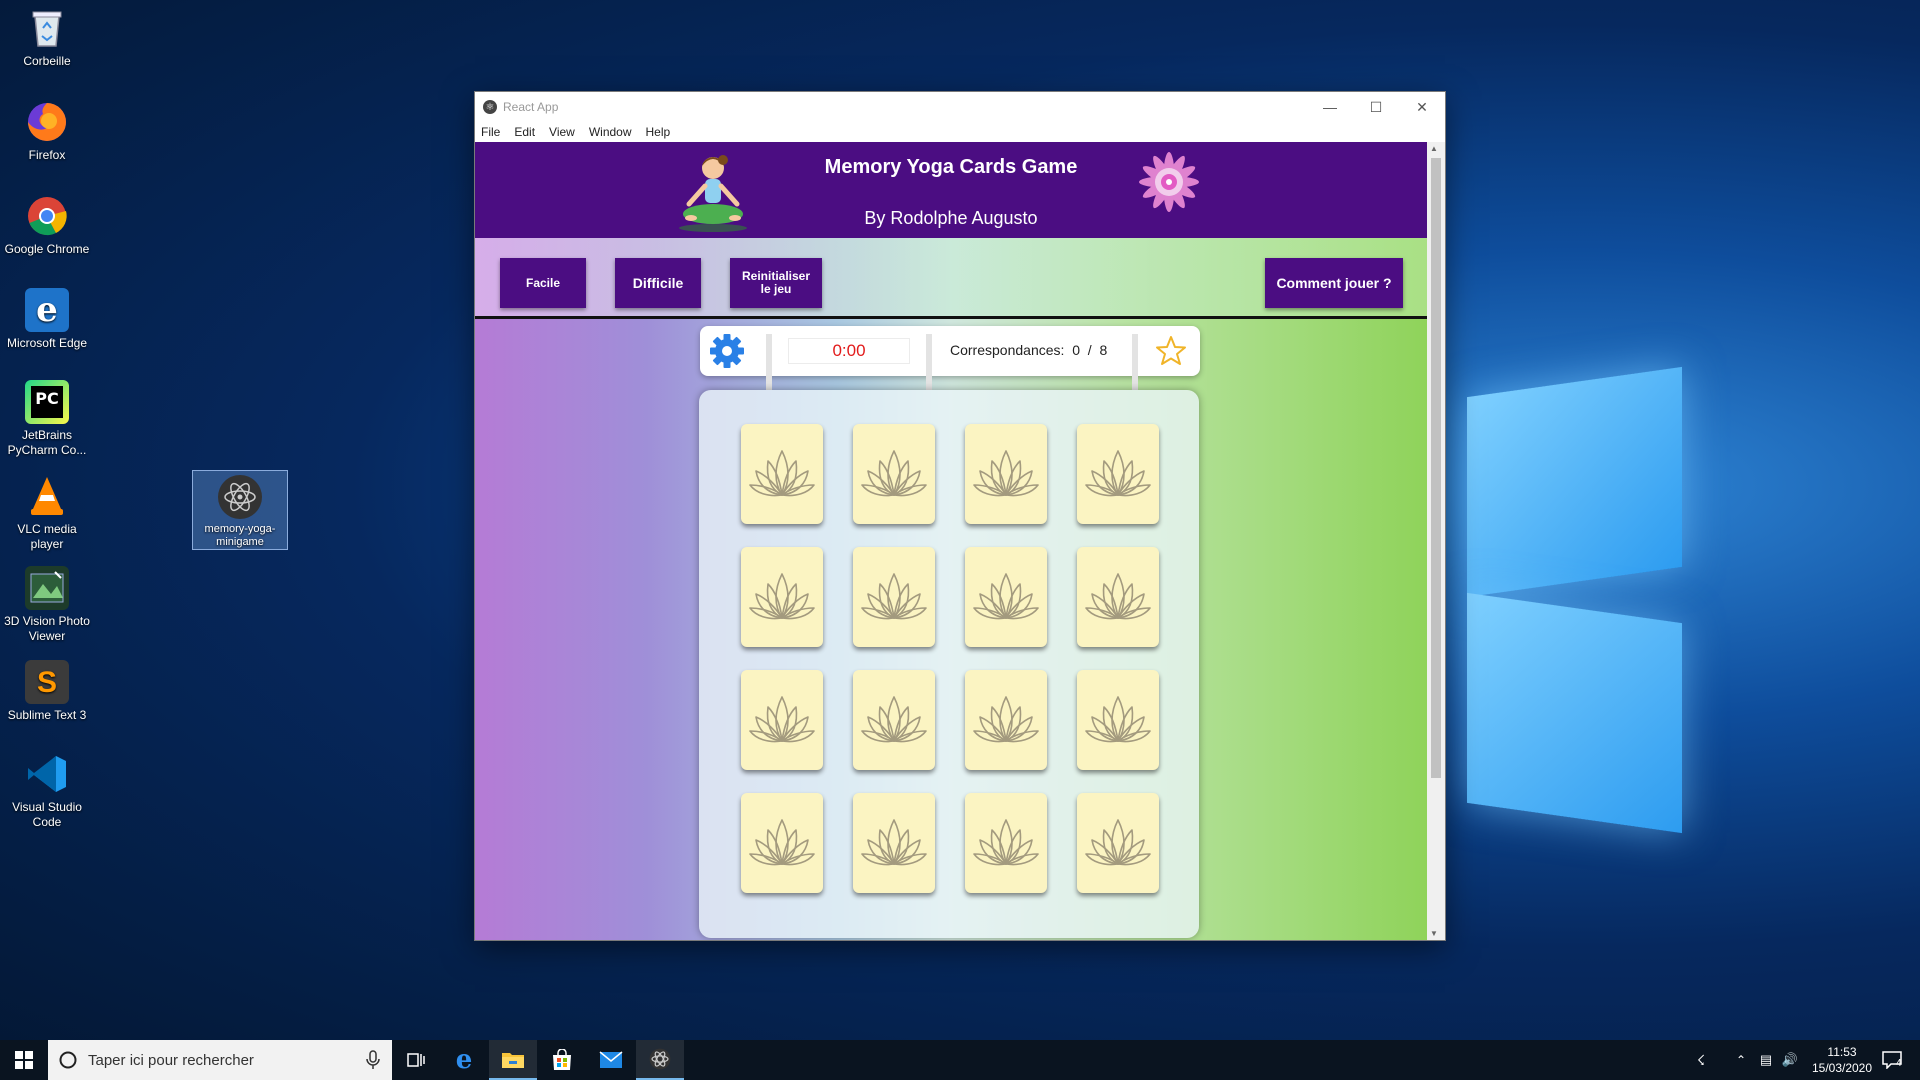 The image size is (1920, 1080). What do you see at coordinates (1766, 1060) in the screenshot?
I see `network-icon: ▤` at bounding box center [1766, 1060].